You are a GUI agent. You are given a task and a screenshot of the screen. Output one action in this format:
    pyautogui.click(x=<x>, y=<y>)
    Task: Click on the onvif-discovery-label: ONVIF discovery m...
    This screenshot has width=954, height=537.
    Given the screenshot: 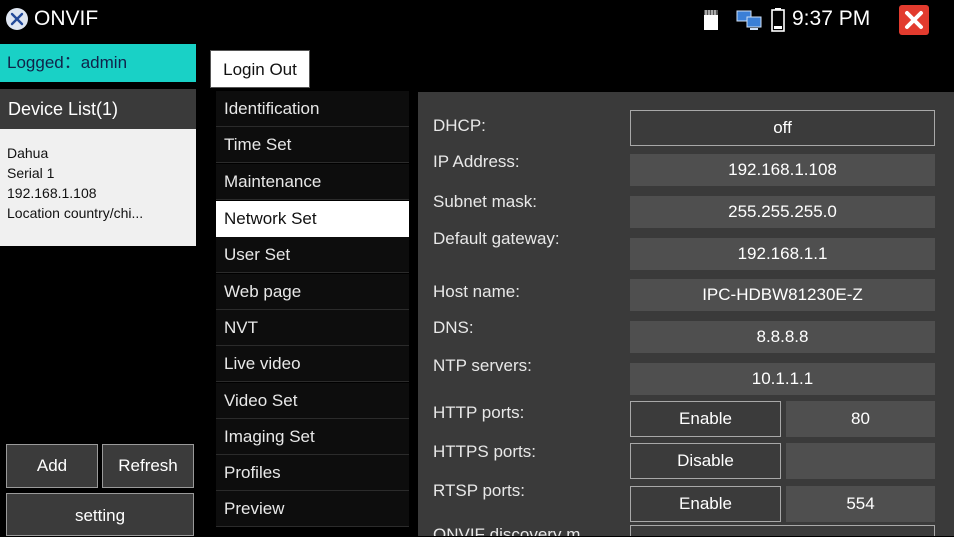 What is the action you would take?
    pyautogui.click(x=514, y=530)
    